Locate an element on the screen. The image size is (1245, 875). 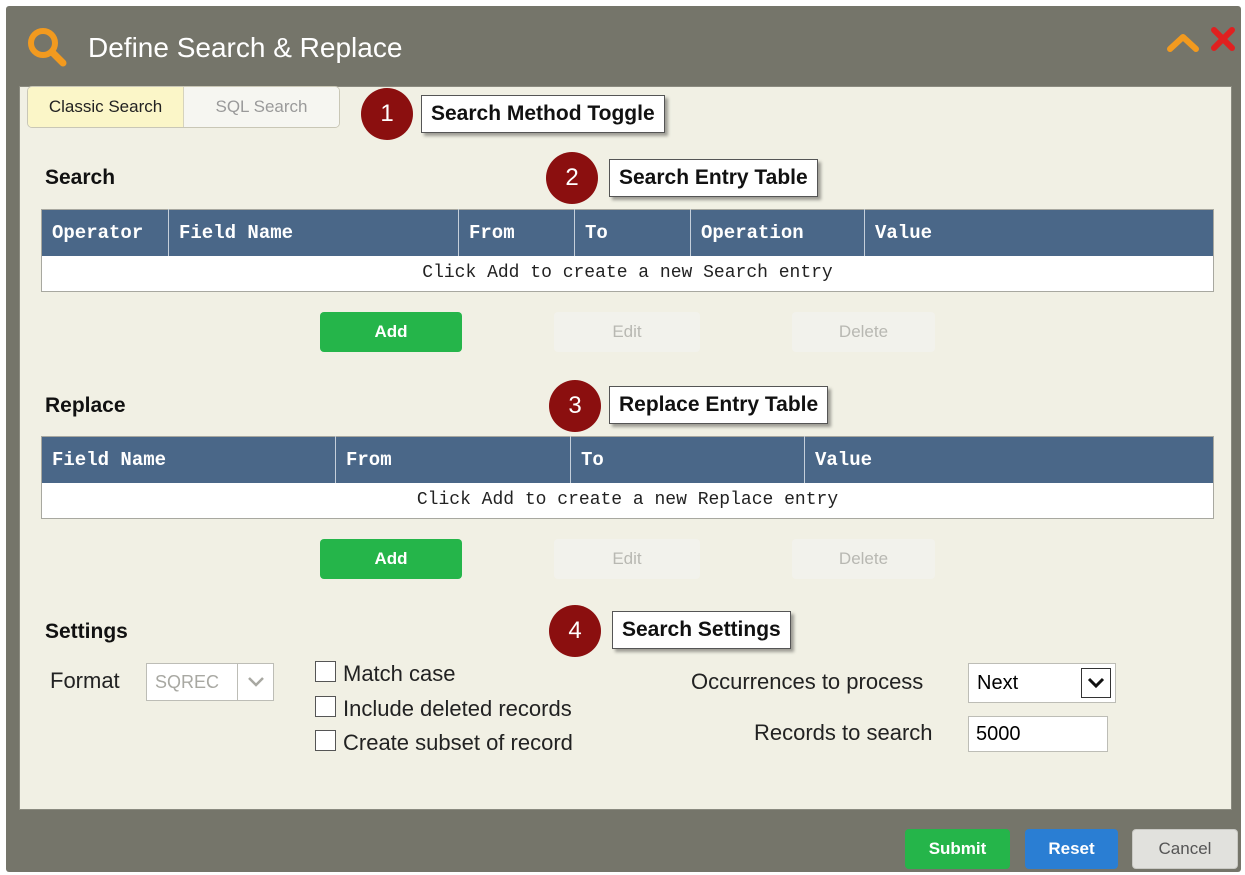
search-delete-button: Delete is located at coordinates (863, 332).